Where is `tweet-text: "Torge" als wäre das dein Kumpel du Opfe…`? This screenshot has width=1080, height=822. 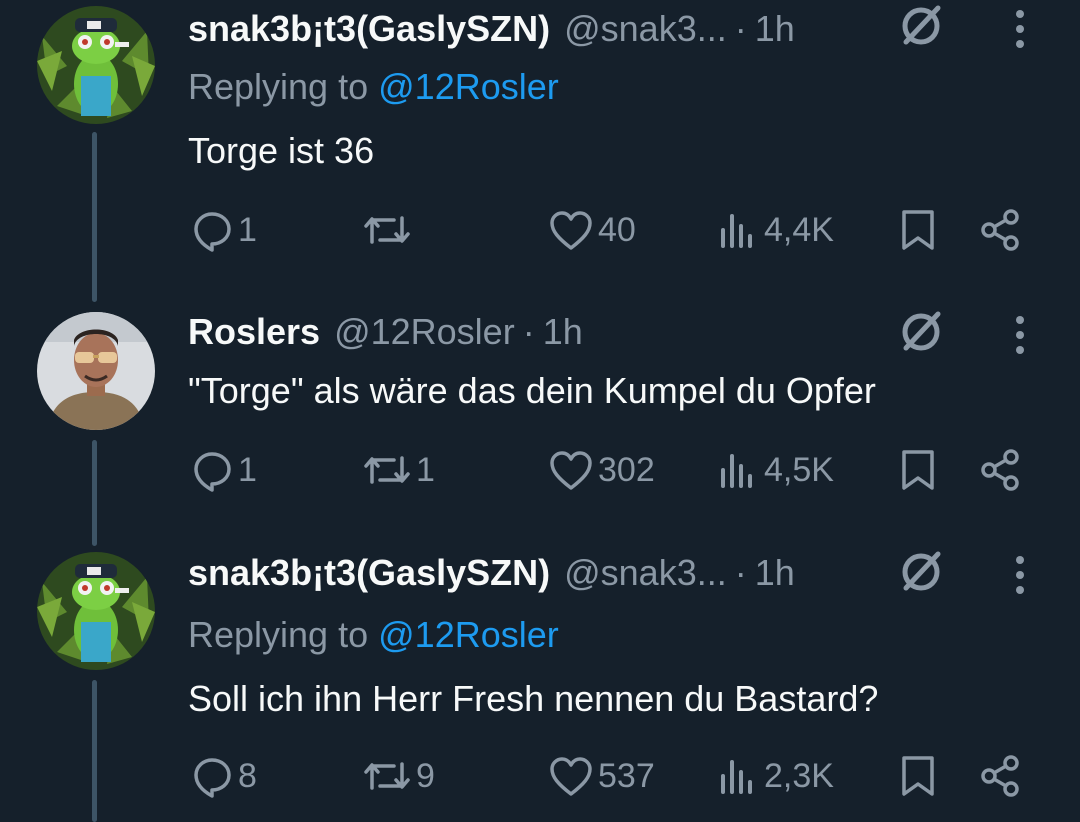 tweet-text: "Torge" als wäre das dein Kumpel du Opfe… is located at coordinates (532, 390).